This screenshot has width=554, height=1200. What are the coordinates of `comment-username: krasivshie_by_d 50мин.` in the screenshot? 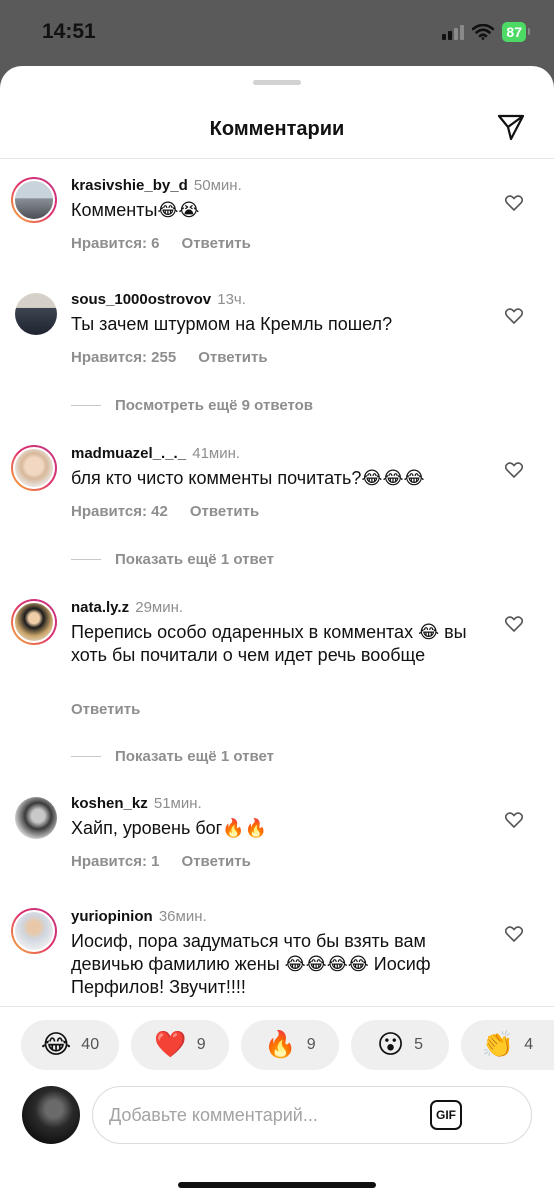 It's located at (156, 185).